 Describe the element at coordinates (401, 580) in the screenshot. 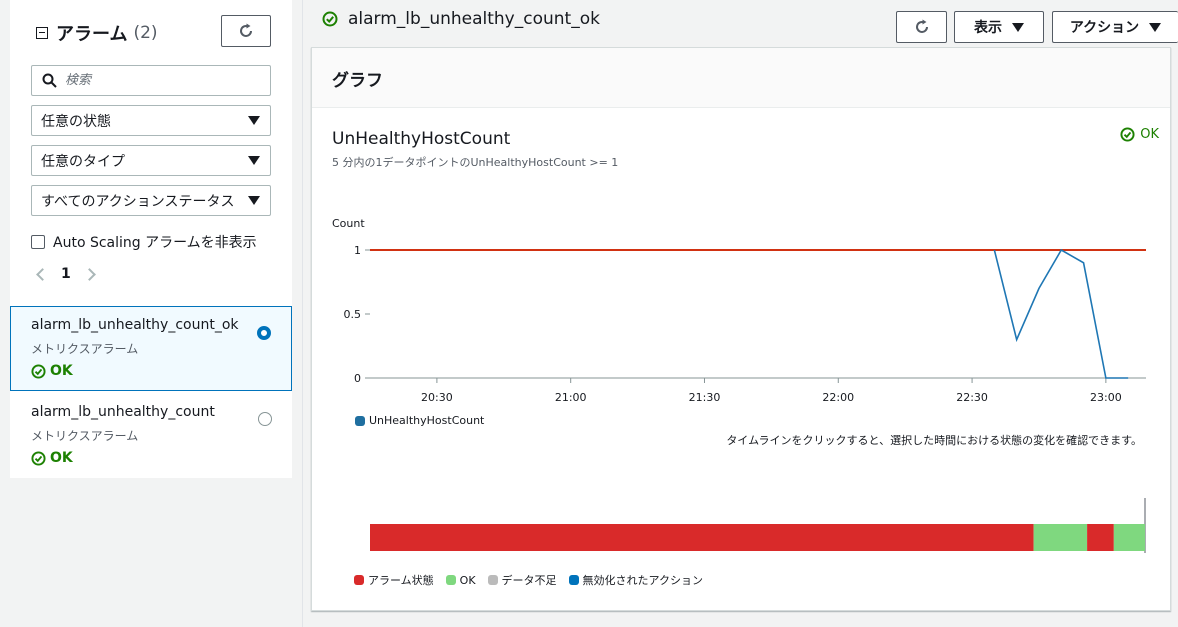

I see `legend-label: アラーム状態` at that location.